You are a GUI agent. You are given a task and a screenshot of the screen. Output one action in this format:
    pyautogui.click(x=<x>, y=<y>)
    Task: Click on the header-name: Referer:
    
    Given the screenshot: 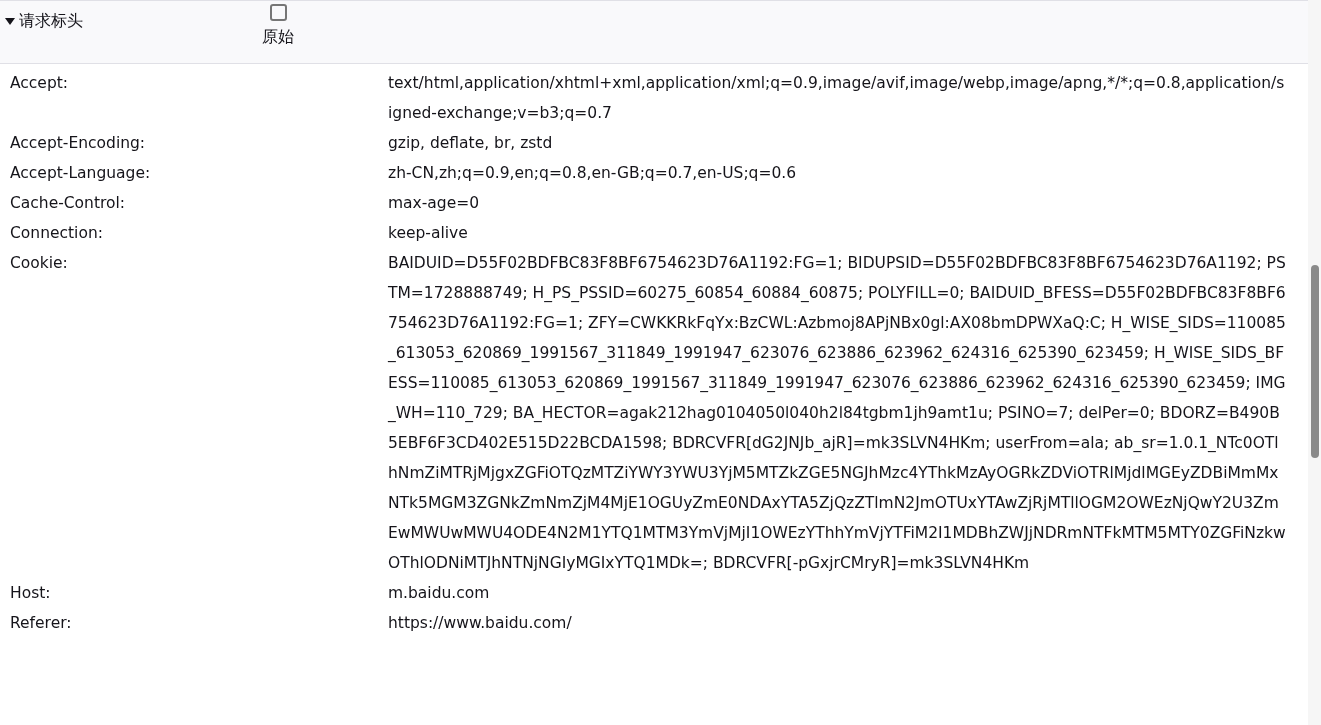 What is the action you would take?
    pyautogui.click(x=41, y=623)
    